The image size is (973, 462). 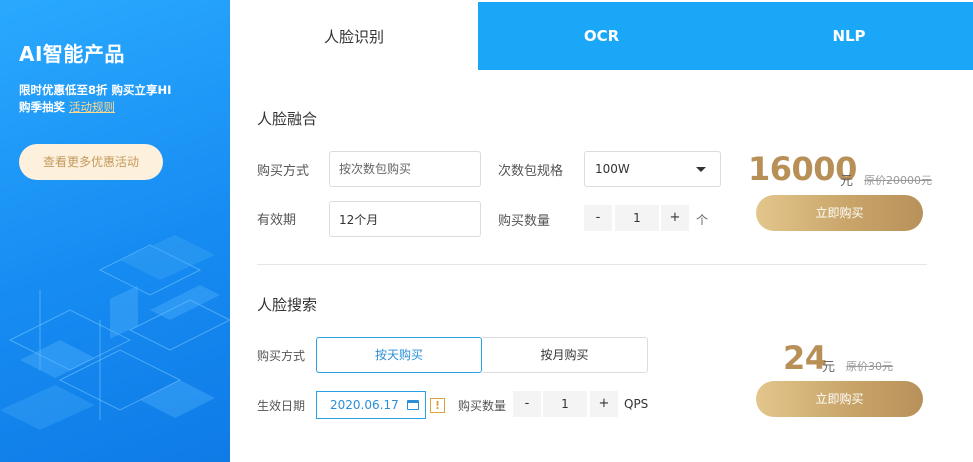 What do you see at coordinates (281, 356) in the screenshot?
I see `fs-purchase-mode-label: 购买方式` at bounding box center [281, 356].